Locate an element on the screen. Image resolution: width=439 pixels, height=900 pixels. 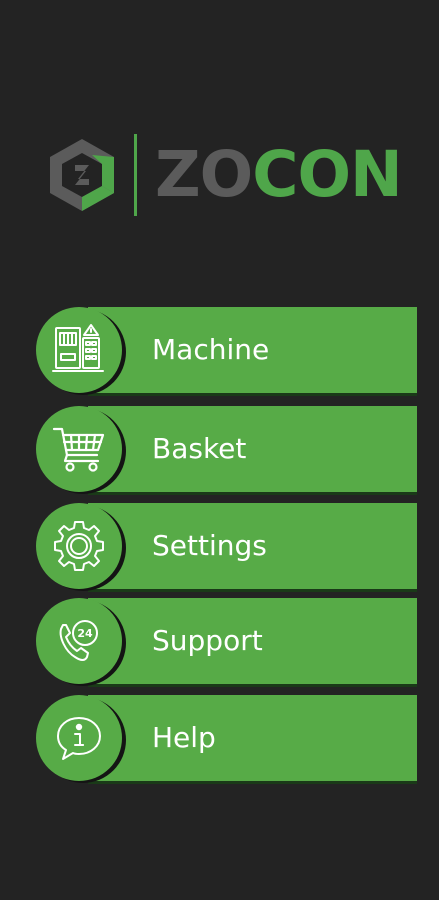
menu-item-icon-circle: 24 is located at coordinates (79, 641).